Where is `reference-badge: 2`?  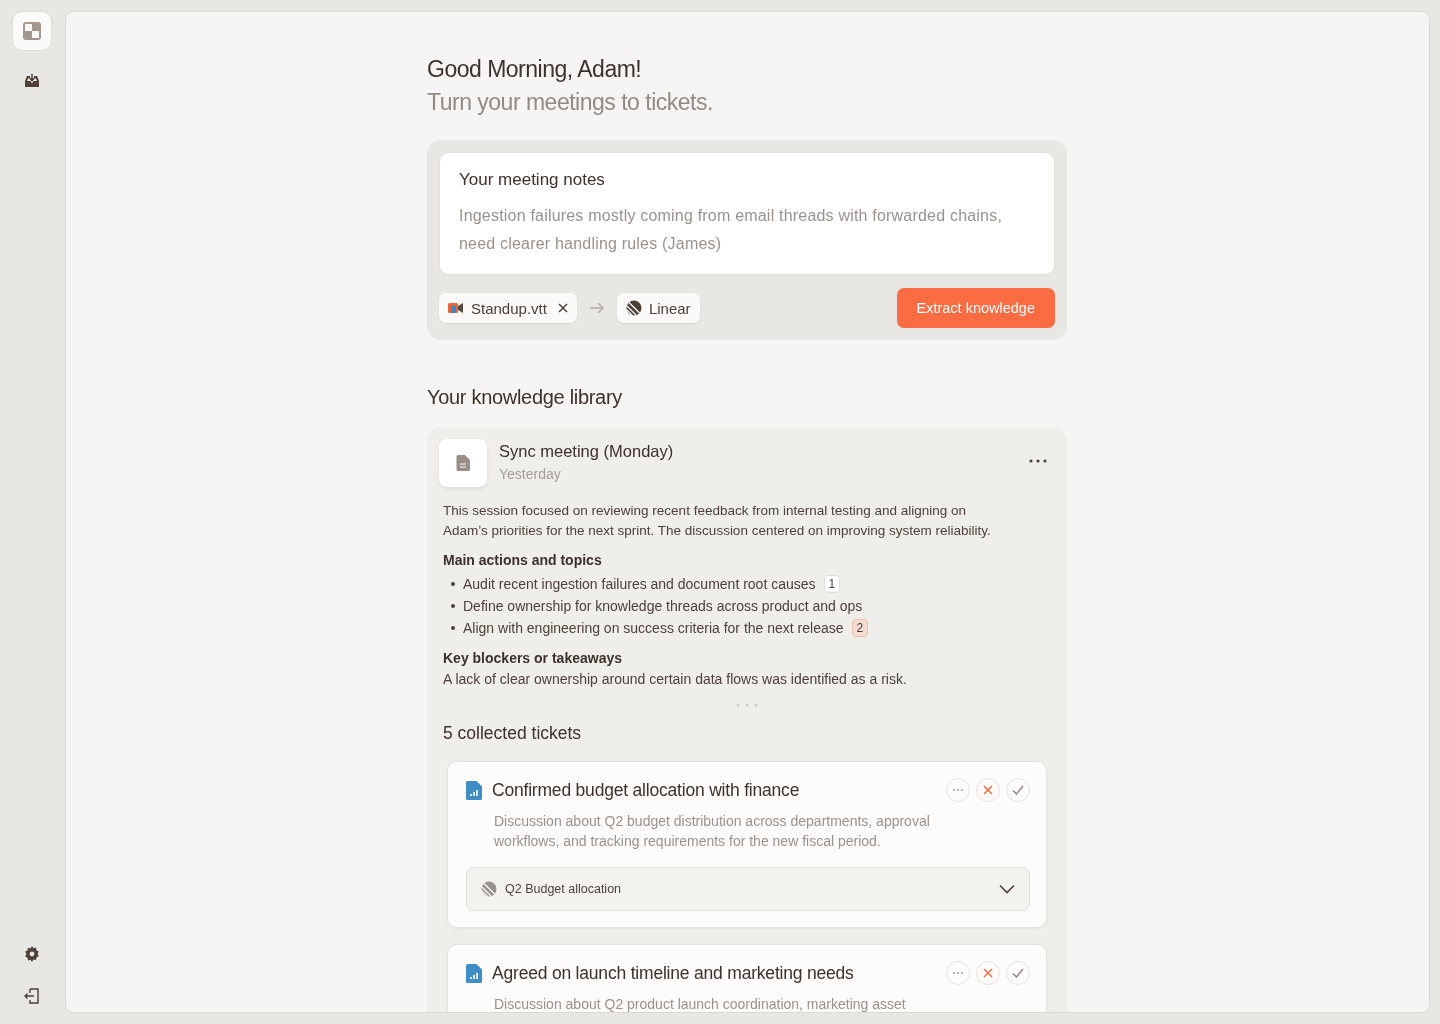 reference-badge: 2 is located at coordinates (860, 628).